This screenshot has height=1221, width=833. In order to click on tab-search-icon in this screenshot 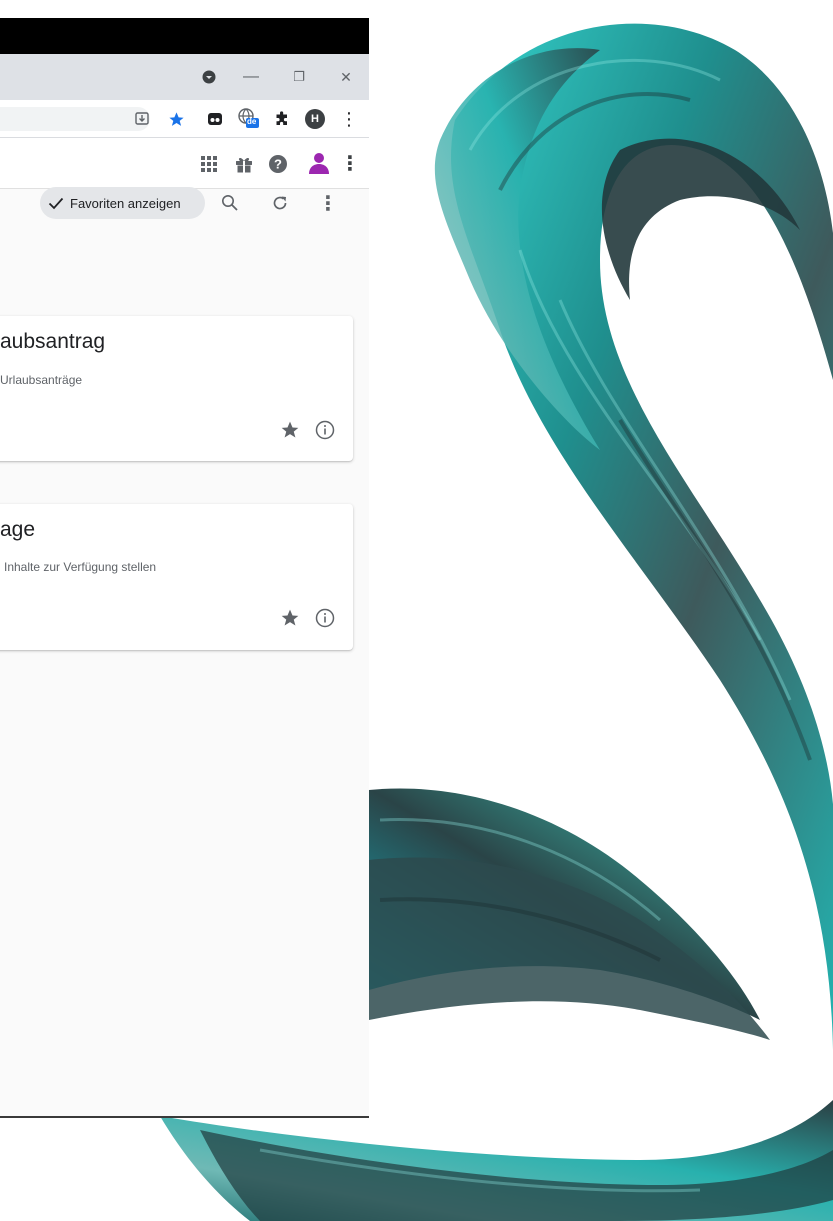, I will do `click(209, 77)`.